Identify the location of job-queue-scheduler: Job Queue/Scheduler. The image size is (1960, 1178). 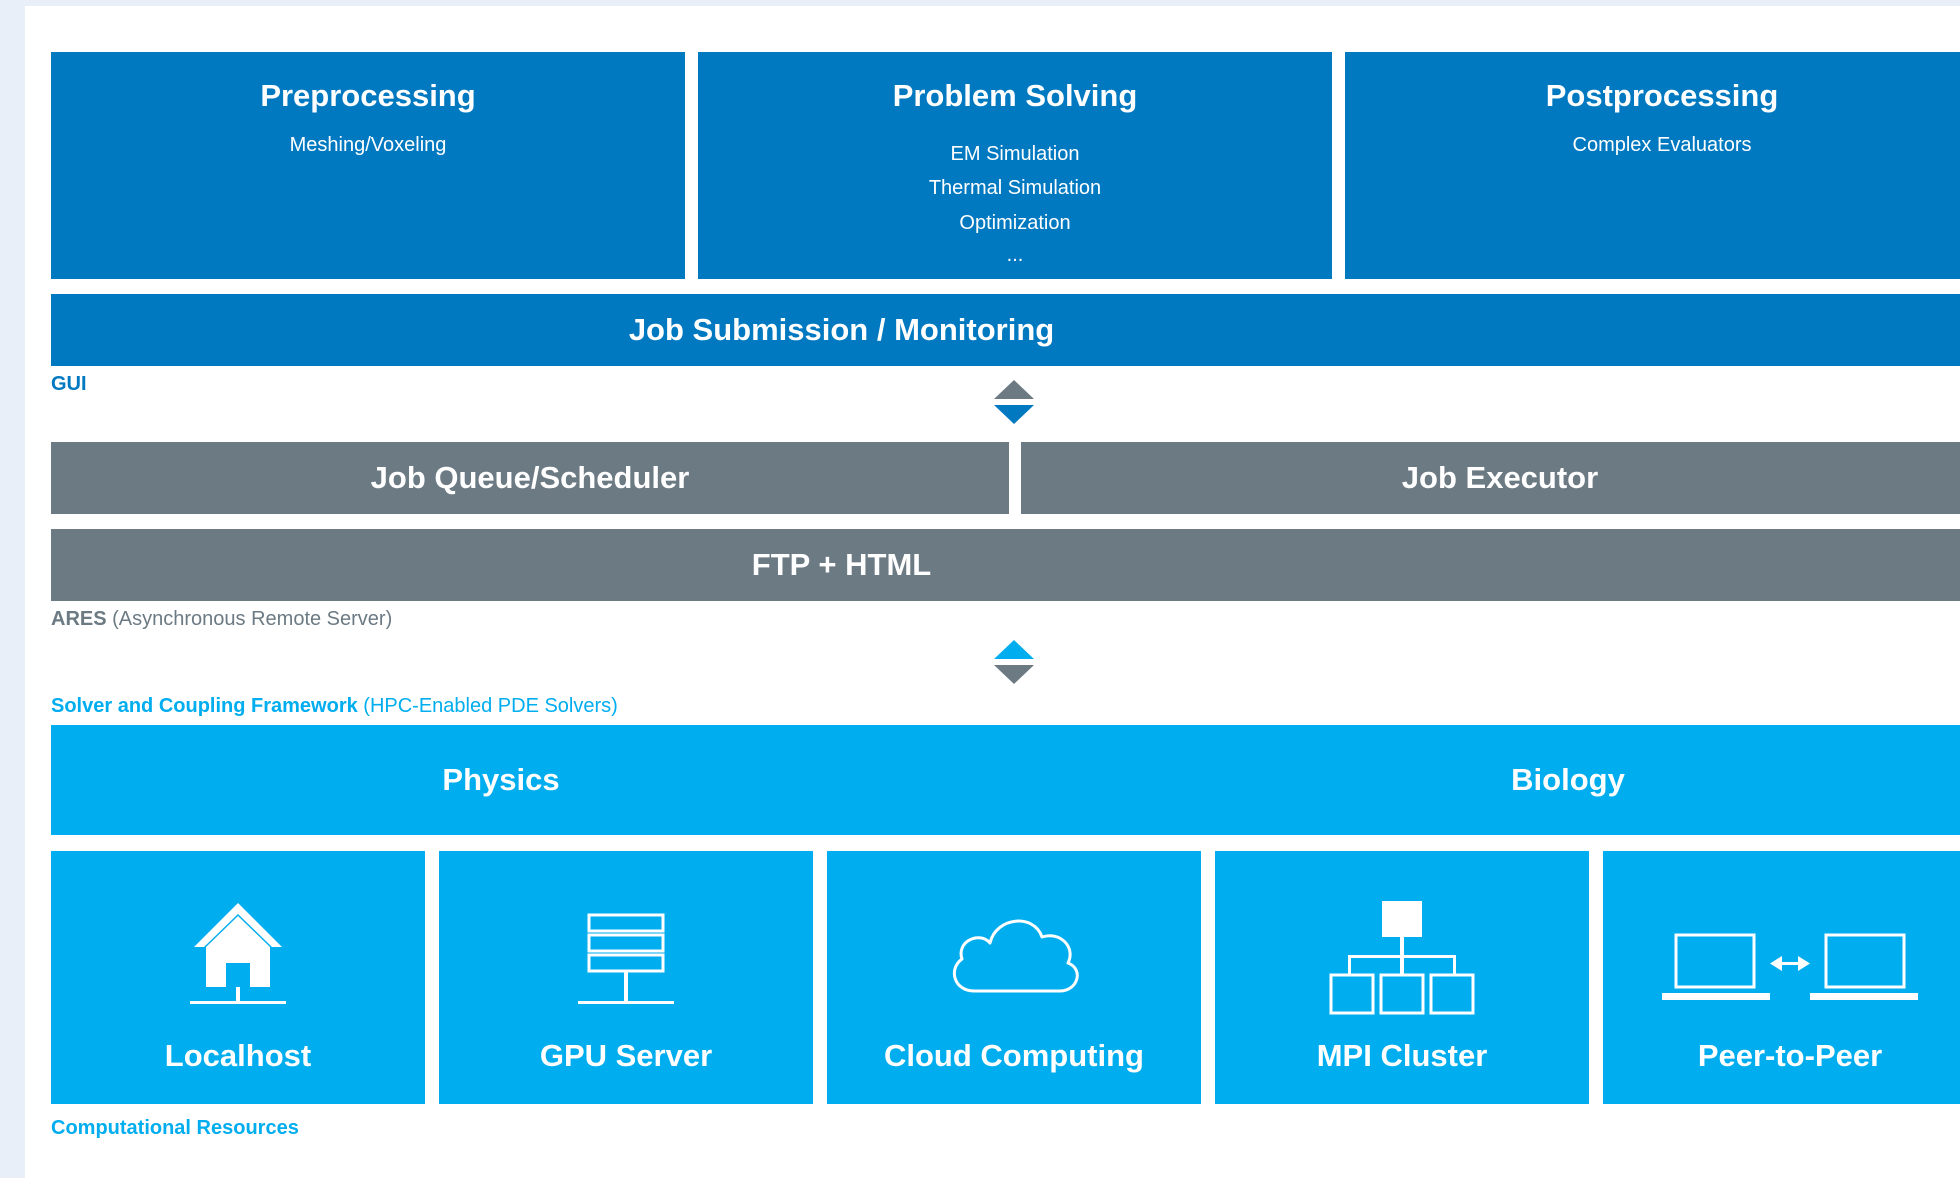
(530, 478).